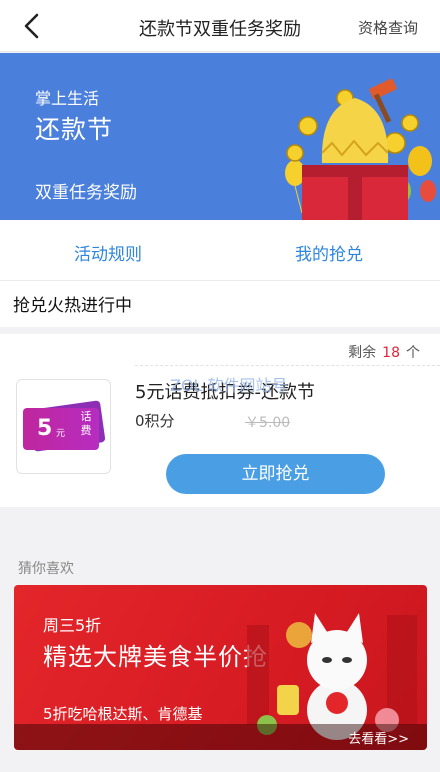 This screenshot has width=440, height=772. I want to click on divider, so click(287, 365).